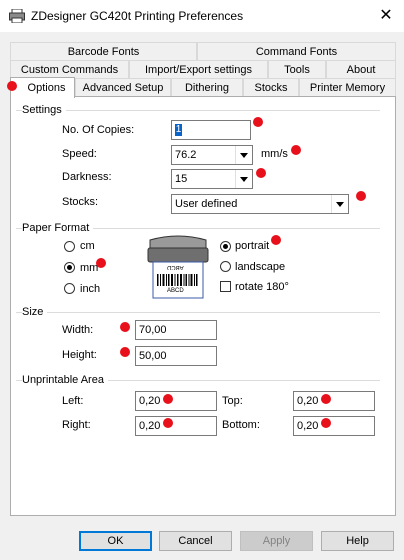 This screenshot has height=560, width=404. What do you see at coordinates (225, 266) in the screenshot?
I see `orientation-radio-landscape` at bounding box center [225, 266].